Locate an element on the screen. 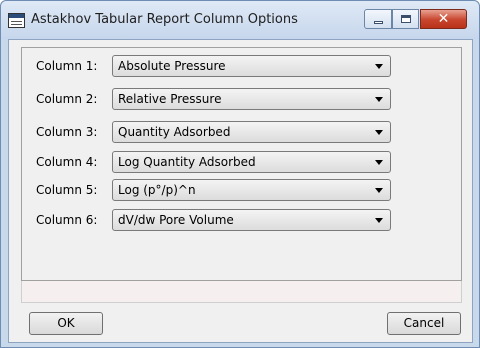  close-icon: ✕ is located at coordinates (443, 19).